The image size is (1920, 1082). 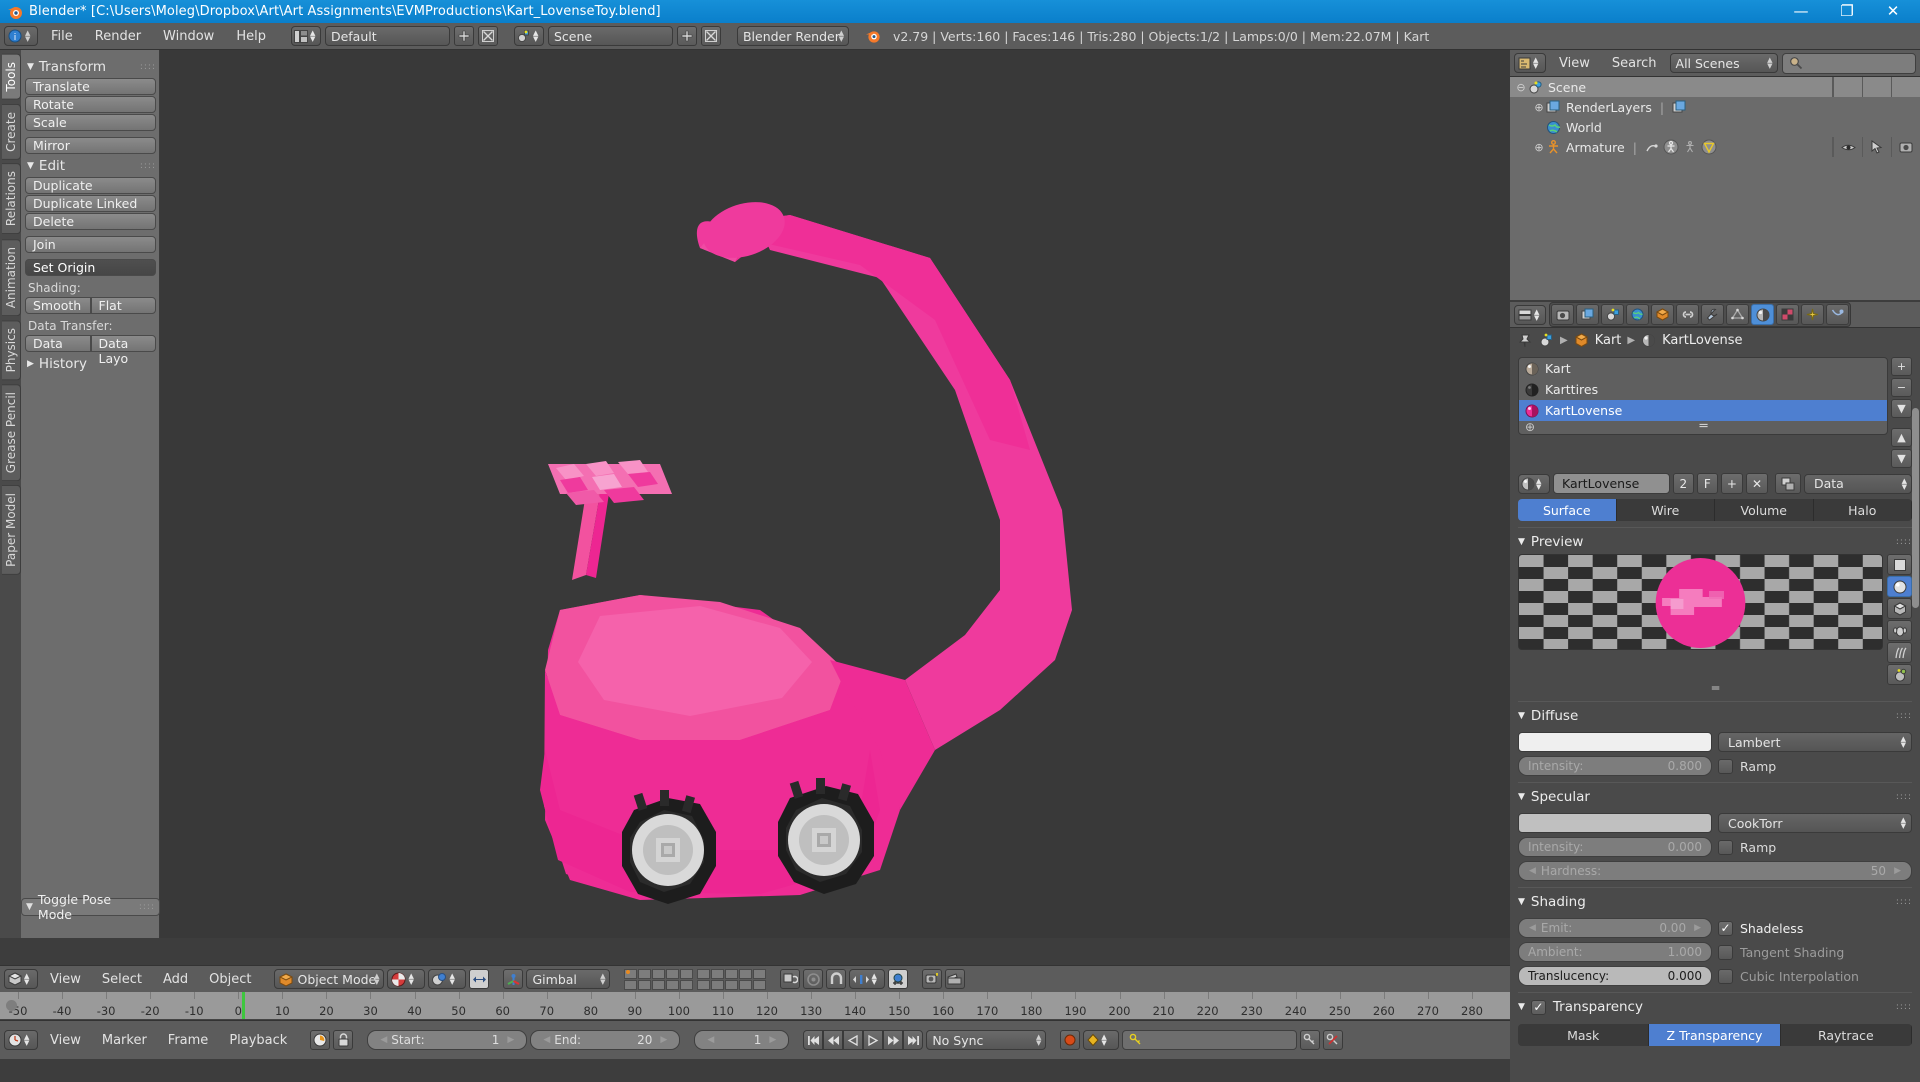 I want to click on play-reverse-button, so click(x=853, y=1040).